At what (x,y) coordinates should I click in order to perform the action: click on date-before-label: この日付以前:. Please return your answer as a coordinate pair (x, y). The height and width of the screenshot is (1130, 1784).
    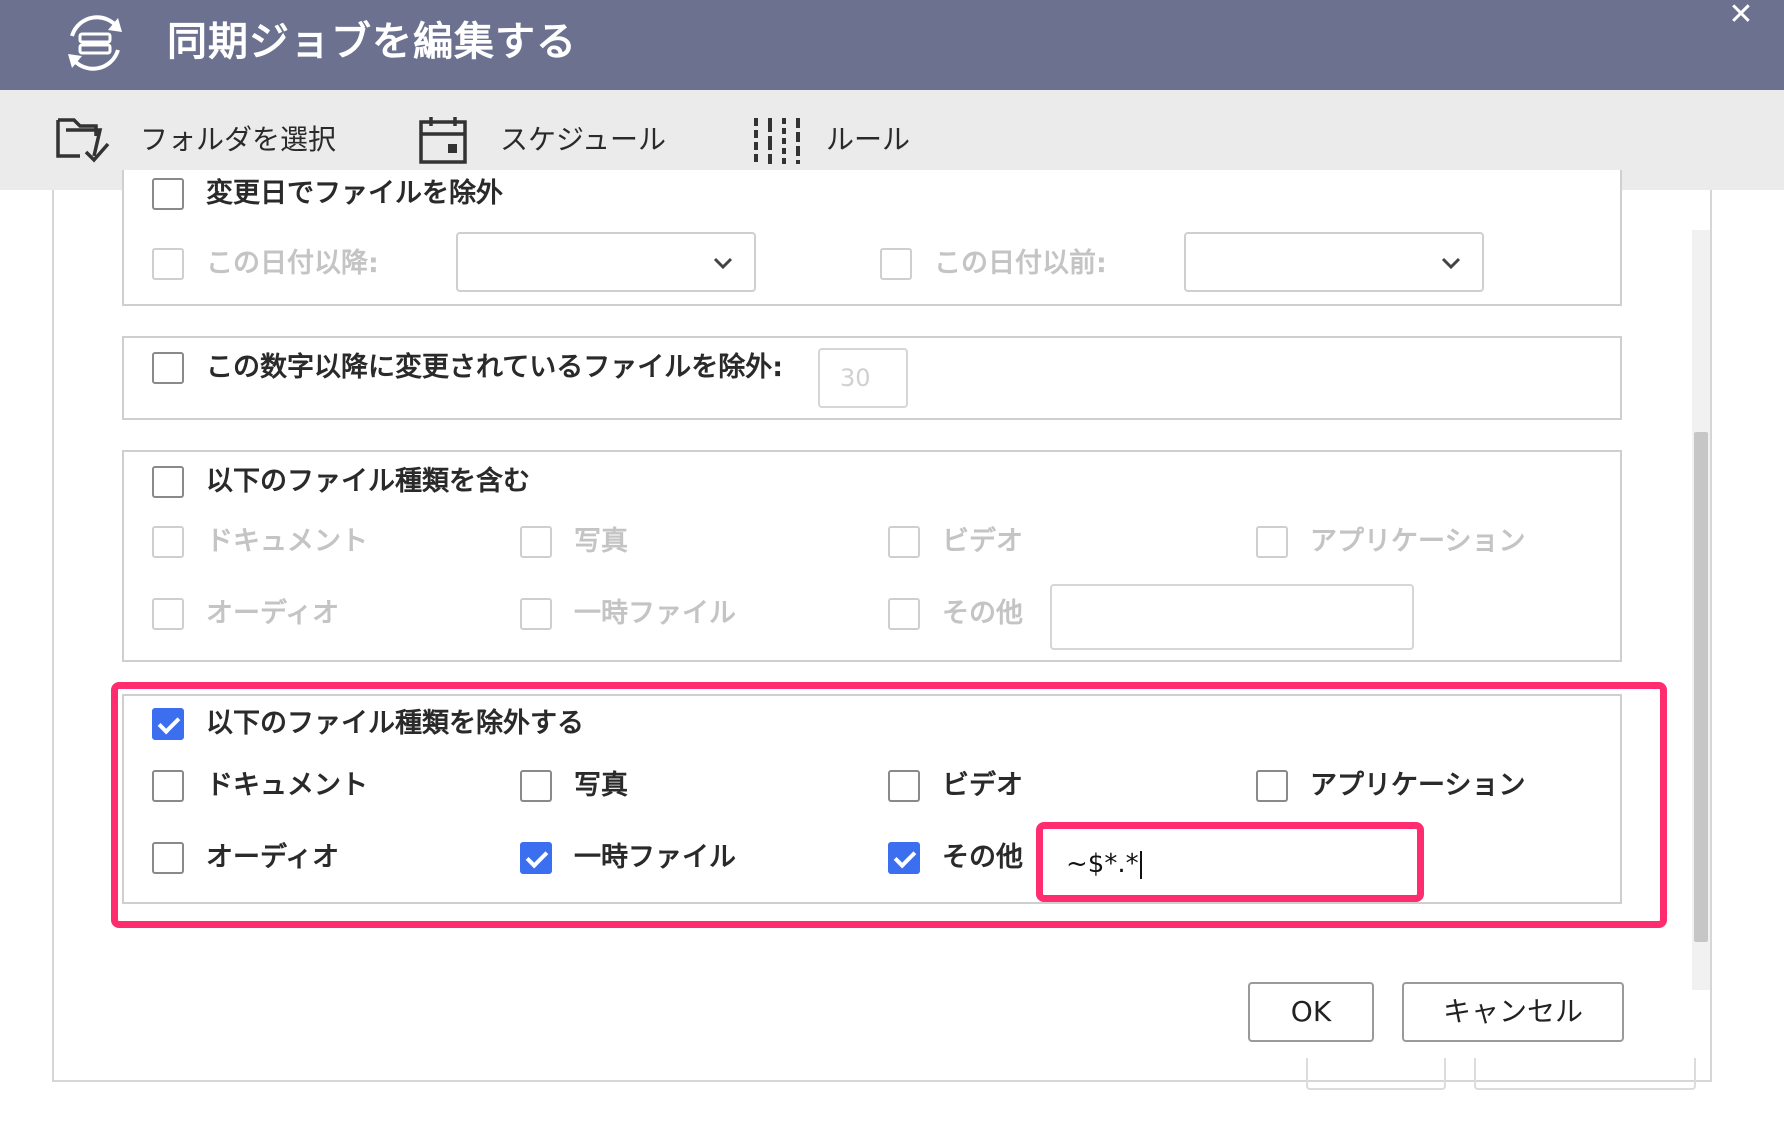
    Looking at the image, I should click on (1020, 263).